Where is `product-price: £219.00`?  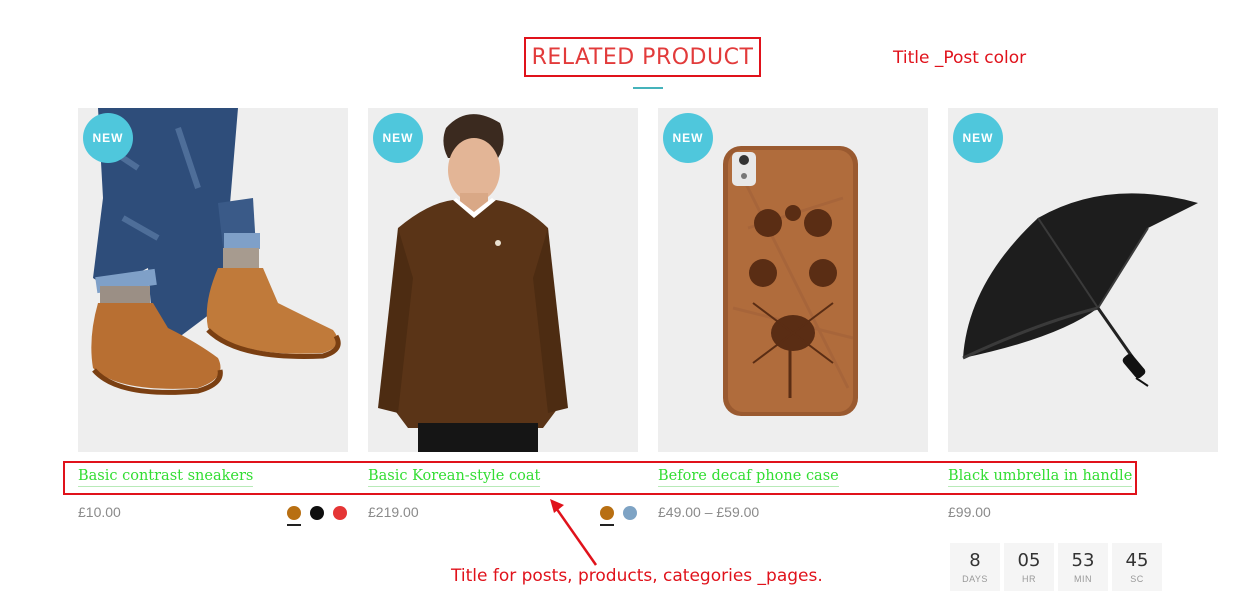
product-price: £219.00 is located at coordinates (393, 512).